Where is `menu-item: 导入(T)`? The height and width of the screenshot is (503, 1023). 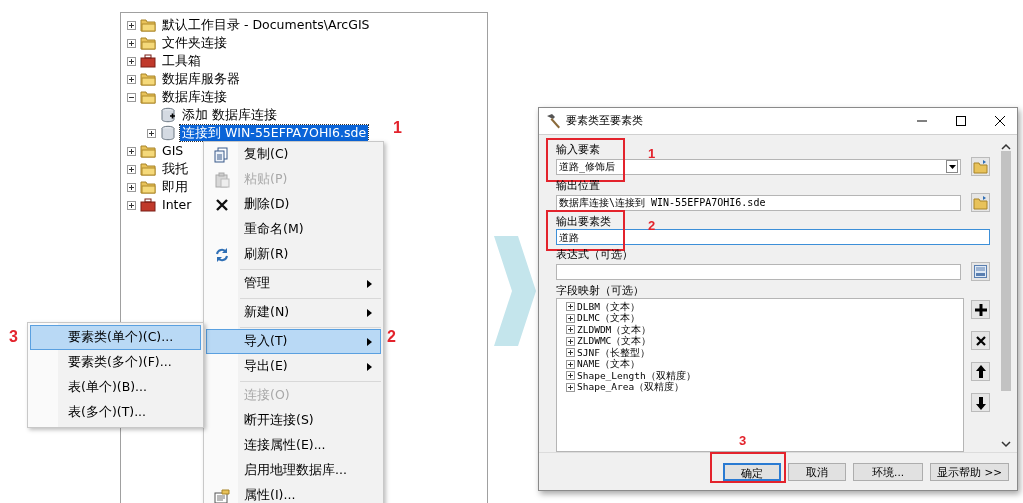 menu-item: 导入(T) is located at coordinates (293, 341).